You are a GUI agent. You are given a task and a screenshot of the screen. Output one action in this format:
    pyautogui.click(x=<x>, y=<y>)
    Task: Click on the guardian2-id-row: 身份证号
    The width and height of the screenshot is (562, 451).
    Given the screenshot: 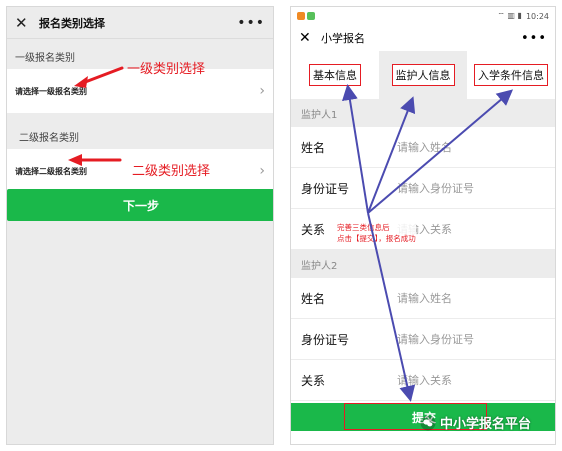 What is the action you would take?
    pyautogui.click(x=423, y=339)
    